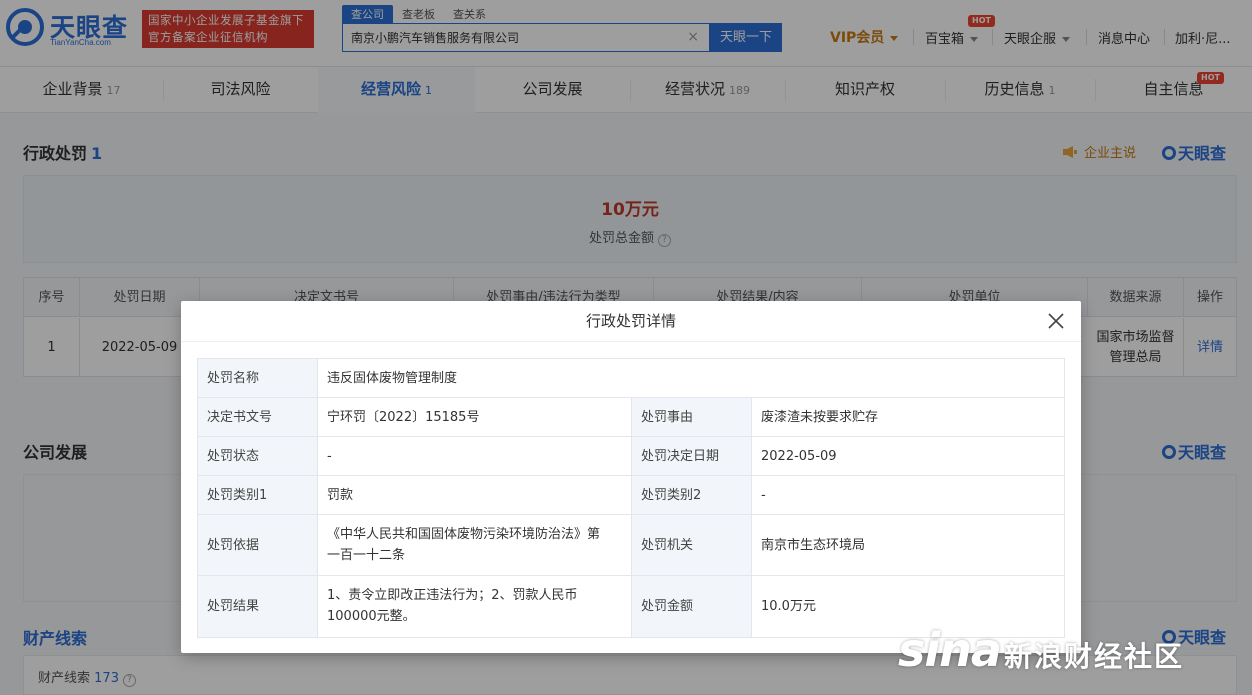 The image size is (1252, 695). What do you see at coordinates (692, 456) in the screenshot?
I see `detail-key: 处罚决定日期` at bounding box center [692, 456].